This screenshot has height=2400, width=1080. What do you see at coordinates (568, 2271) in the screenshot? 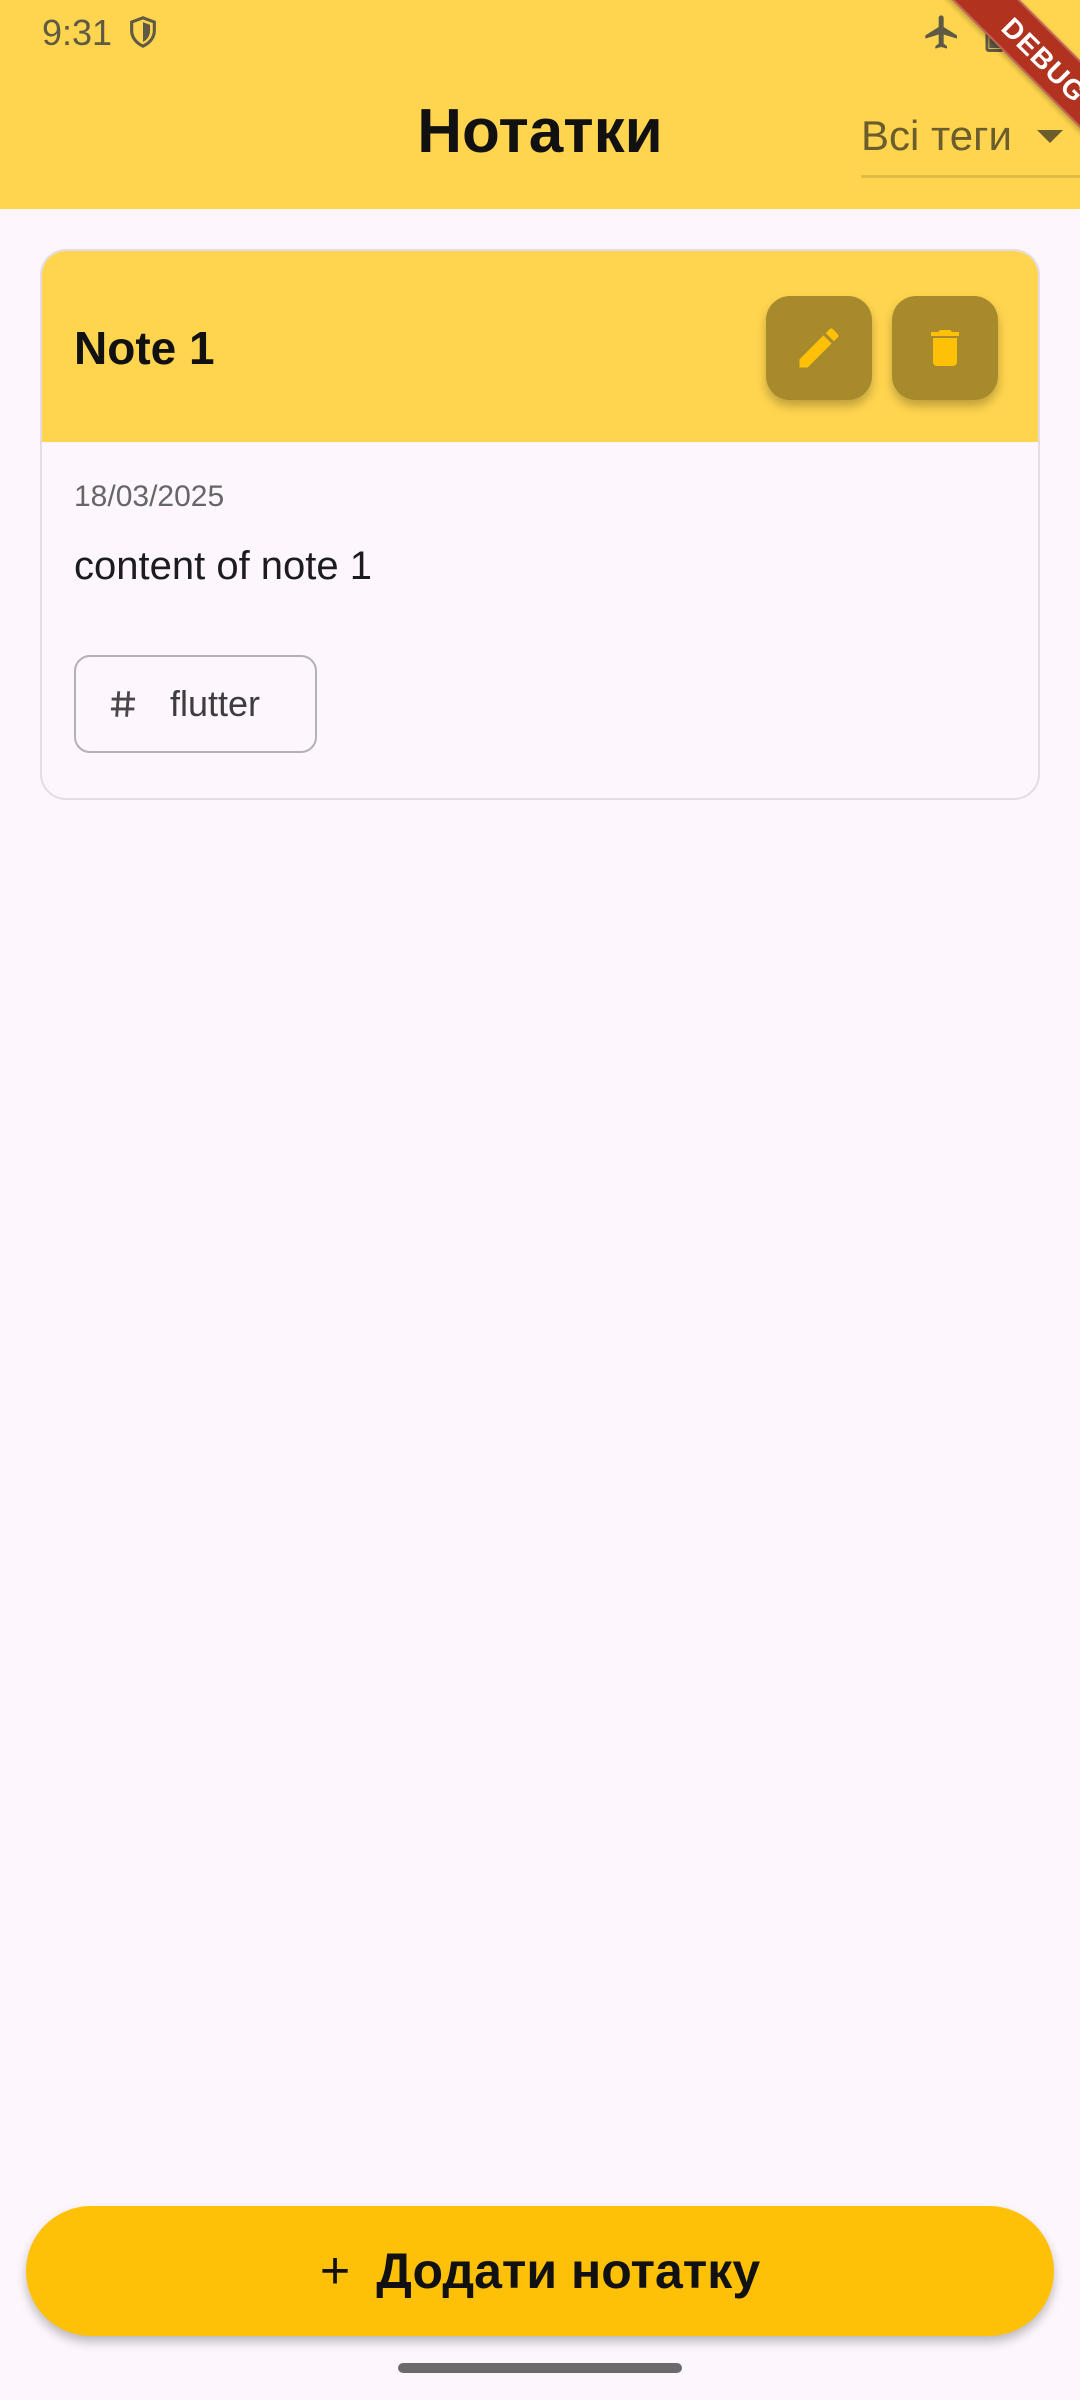
I see `add-note-label: Додати нотатку` at bounding box center [568, 2271].